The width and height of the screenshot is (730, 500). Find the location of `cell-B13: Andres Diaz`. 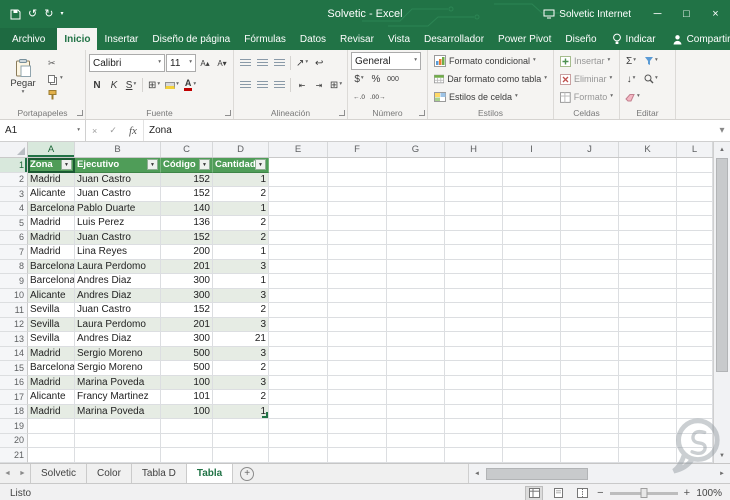

cell-B13: Andres Diaz is located at coordinates (118, 339).